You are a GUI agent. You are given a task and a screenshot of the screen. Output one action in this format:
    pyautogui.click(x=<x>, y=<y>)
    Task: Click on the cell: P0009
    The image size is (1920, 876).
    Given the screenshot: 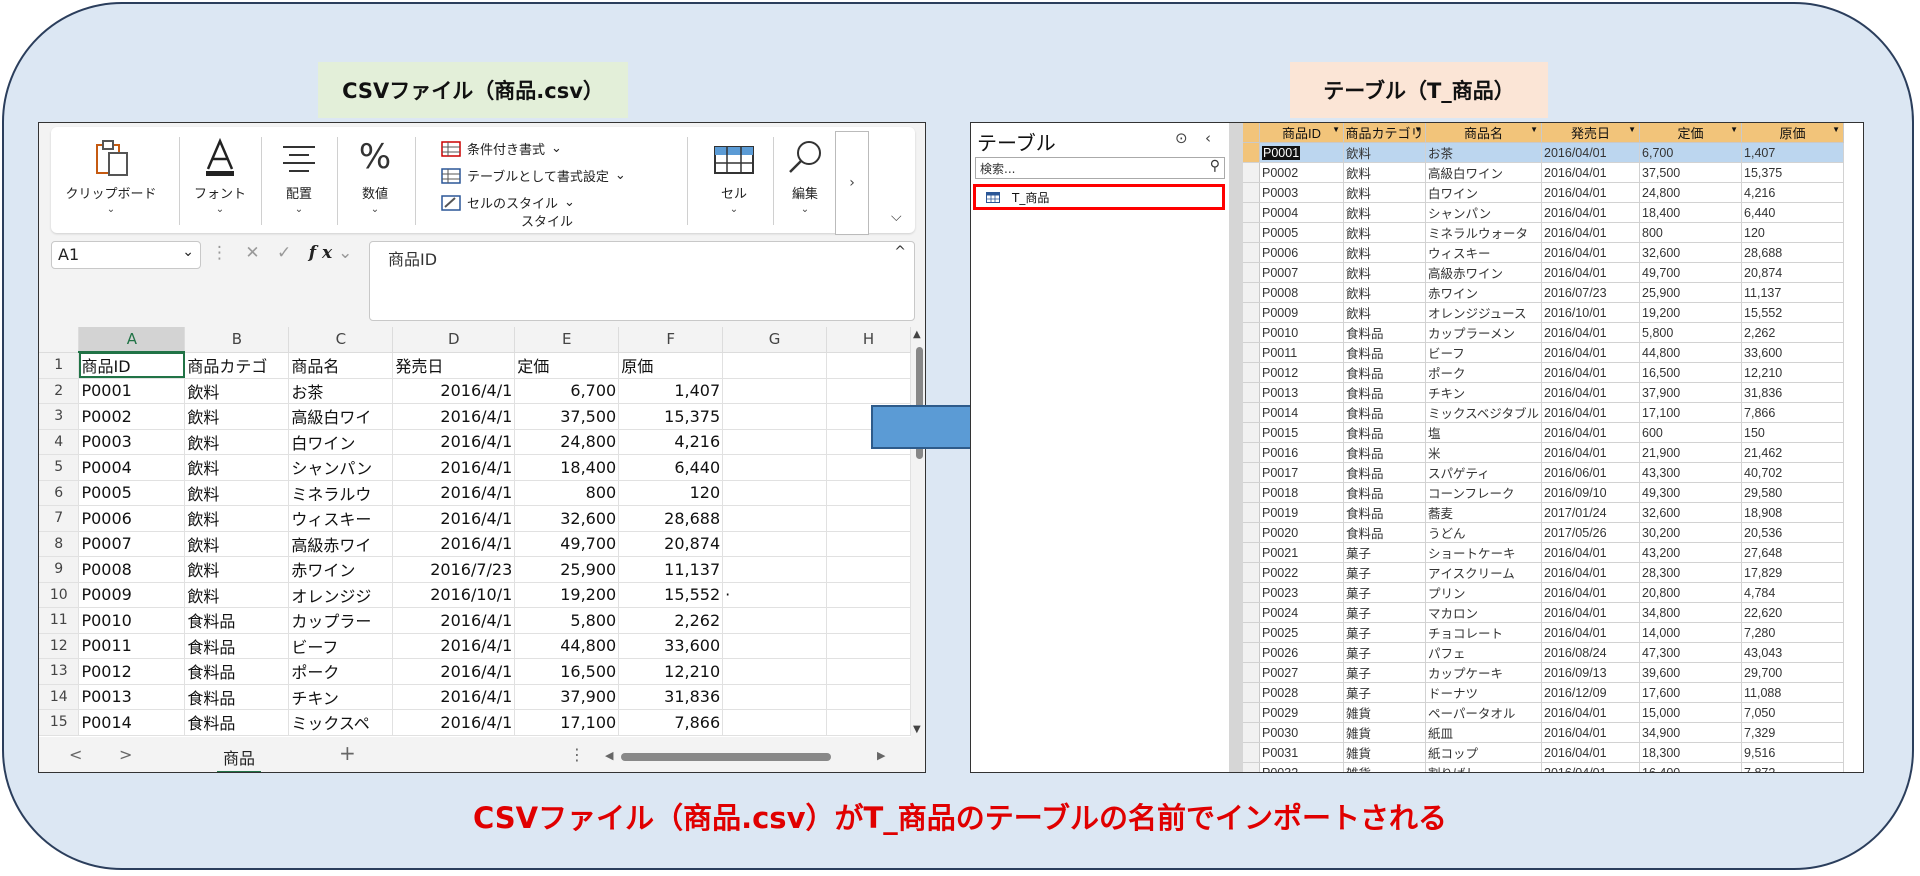 What is the action you would take?
    pyautogui.click(x=132, y=595)
    